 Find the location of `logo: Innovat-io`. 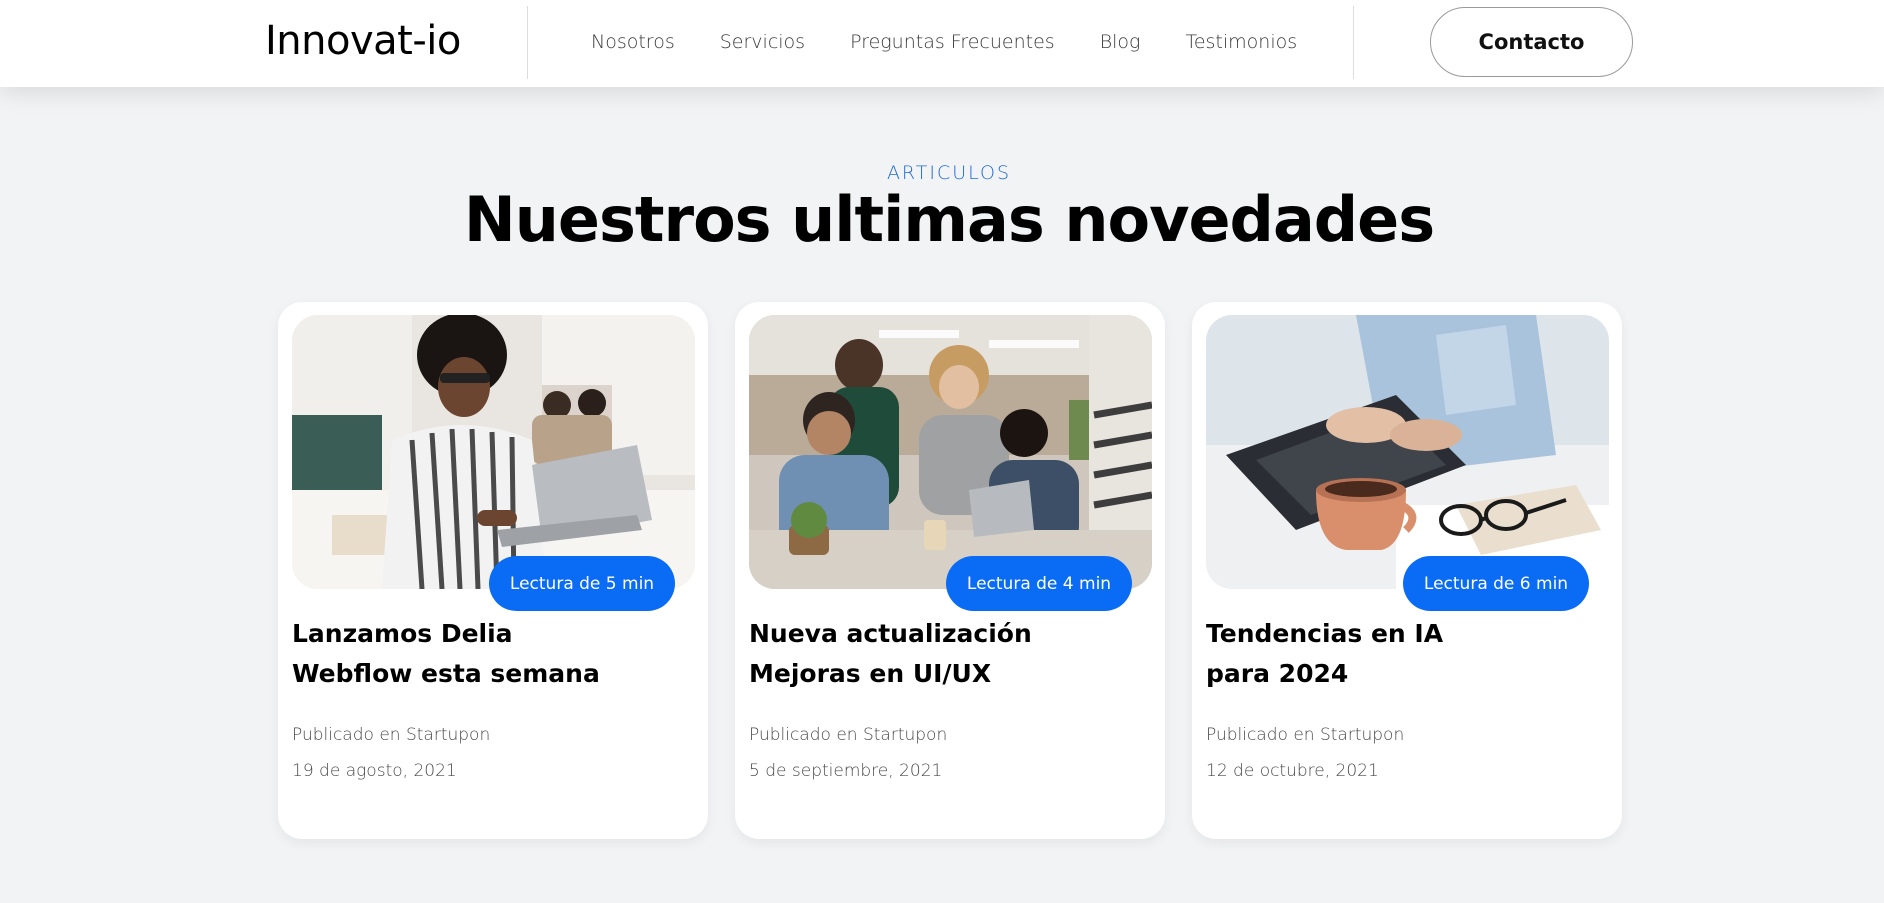

logo: Innovat-io is located at coordinates (363, 41).